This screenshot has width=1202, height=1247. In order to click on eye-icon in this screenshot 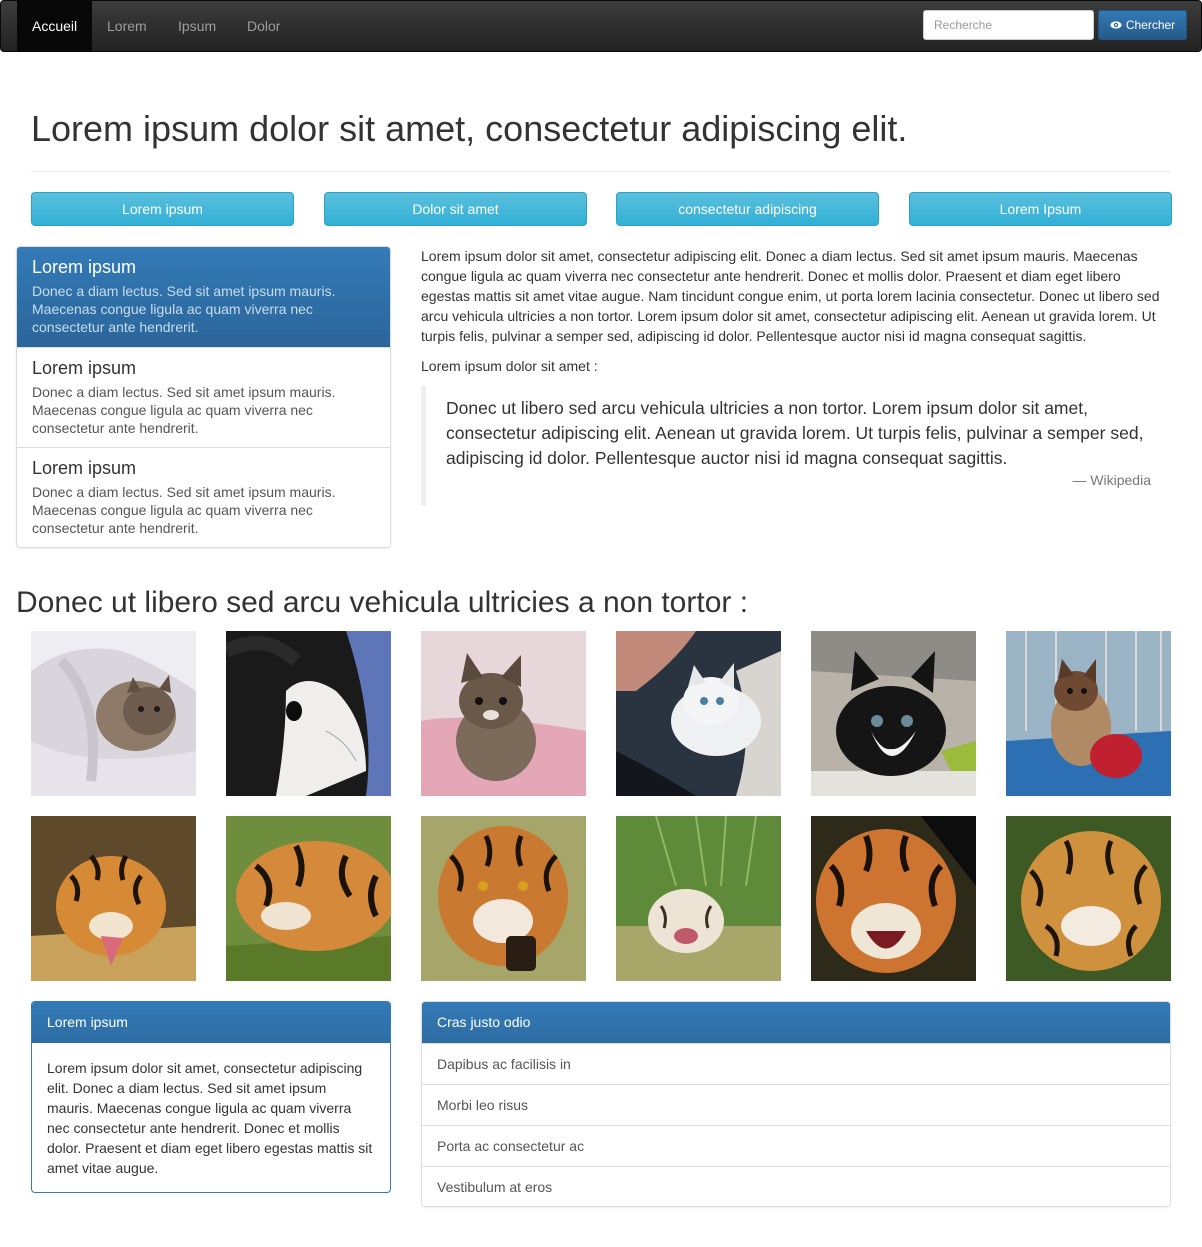, I will do `click(1116, 25)`.